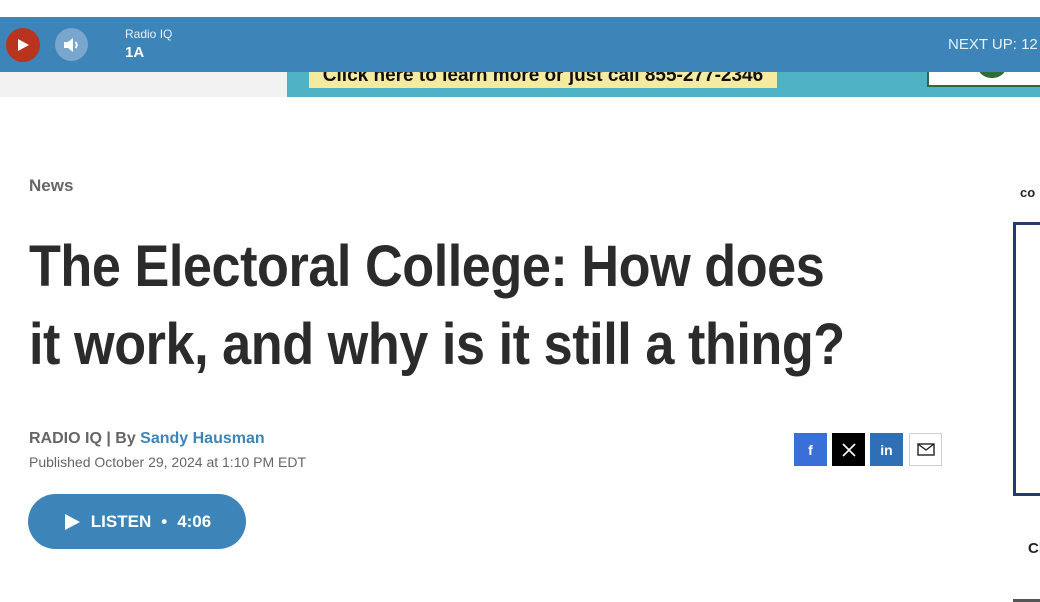 The width and height of the screenshot is (1040, 602). Describe the element at coordinates (121, 521) in the screenshot. I see `listen-label: LISTEN` at that location.